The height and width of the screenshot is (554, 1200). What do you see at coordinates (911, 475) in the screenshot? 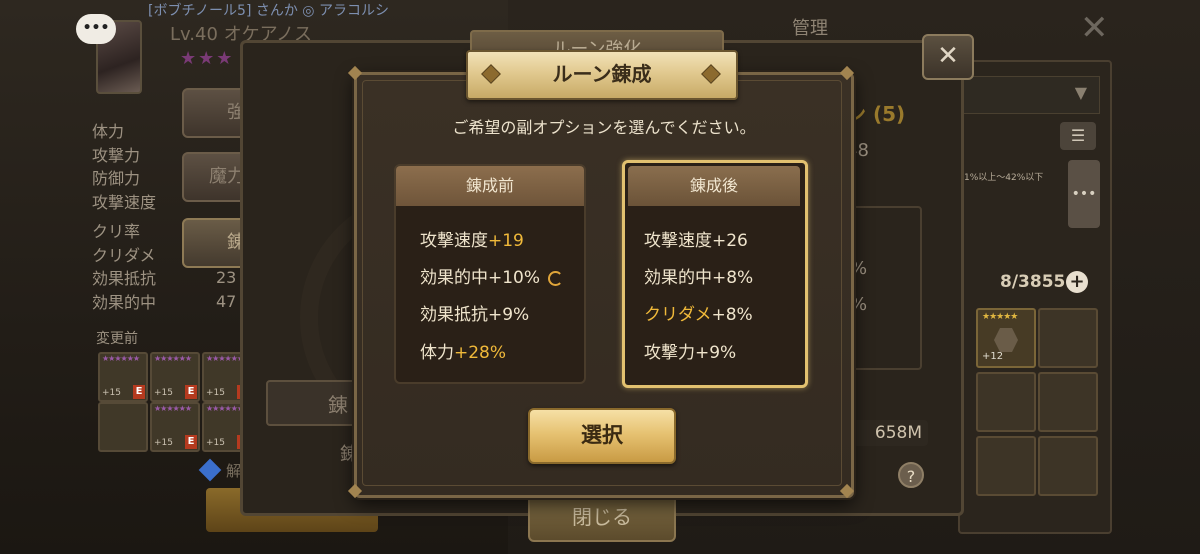
I see `help-icon: ?` at bounding box center [911, 475].